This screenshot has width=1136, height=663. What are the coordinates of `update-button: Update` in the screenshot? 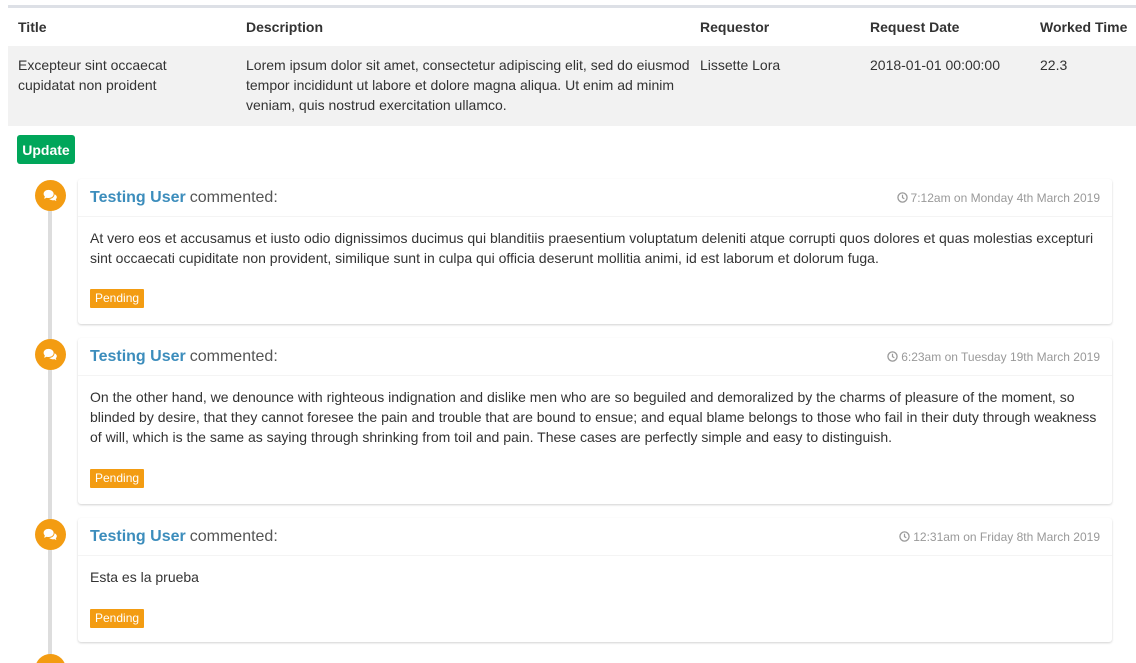 It's located at (46, 149).